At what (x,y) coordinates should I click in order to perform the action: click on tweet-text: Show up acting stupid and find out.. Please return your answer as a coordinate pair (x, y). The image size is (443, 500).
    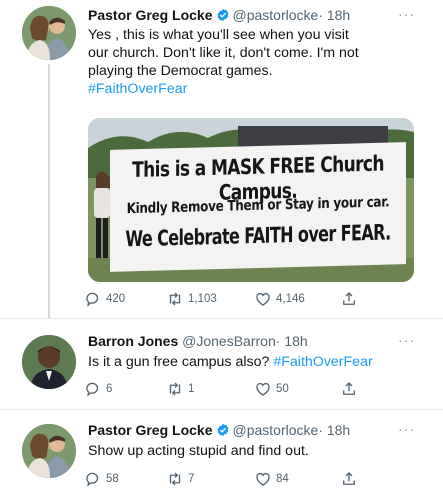
    Looking at the image, I should click on (253, 451).